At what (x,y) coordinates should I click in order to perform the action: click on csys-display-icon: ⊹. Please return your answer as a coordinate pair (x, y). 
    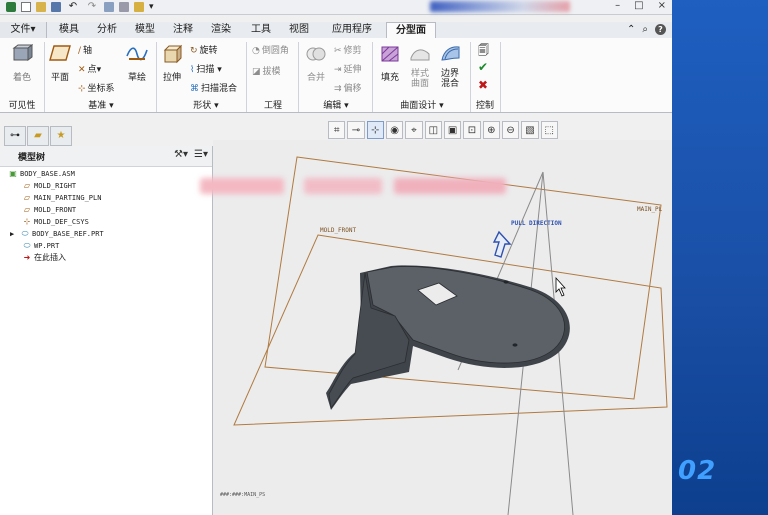
    Looking at the image, I should click on (375, 130).